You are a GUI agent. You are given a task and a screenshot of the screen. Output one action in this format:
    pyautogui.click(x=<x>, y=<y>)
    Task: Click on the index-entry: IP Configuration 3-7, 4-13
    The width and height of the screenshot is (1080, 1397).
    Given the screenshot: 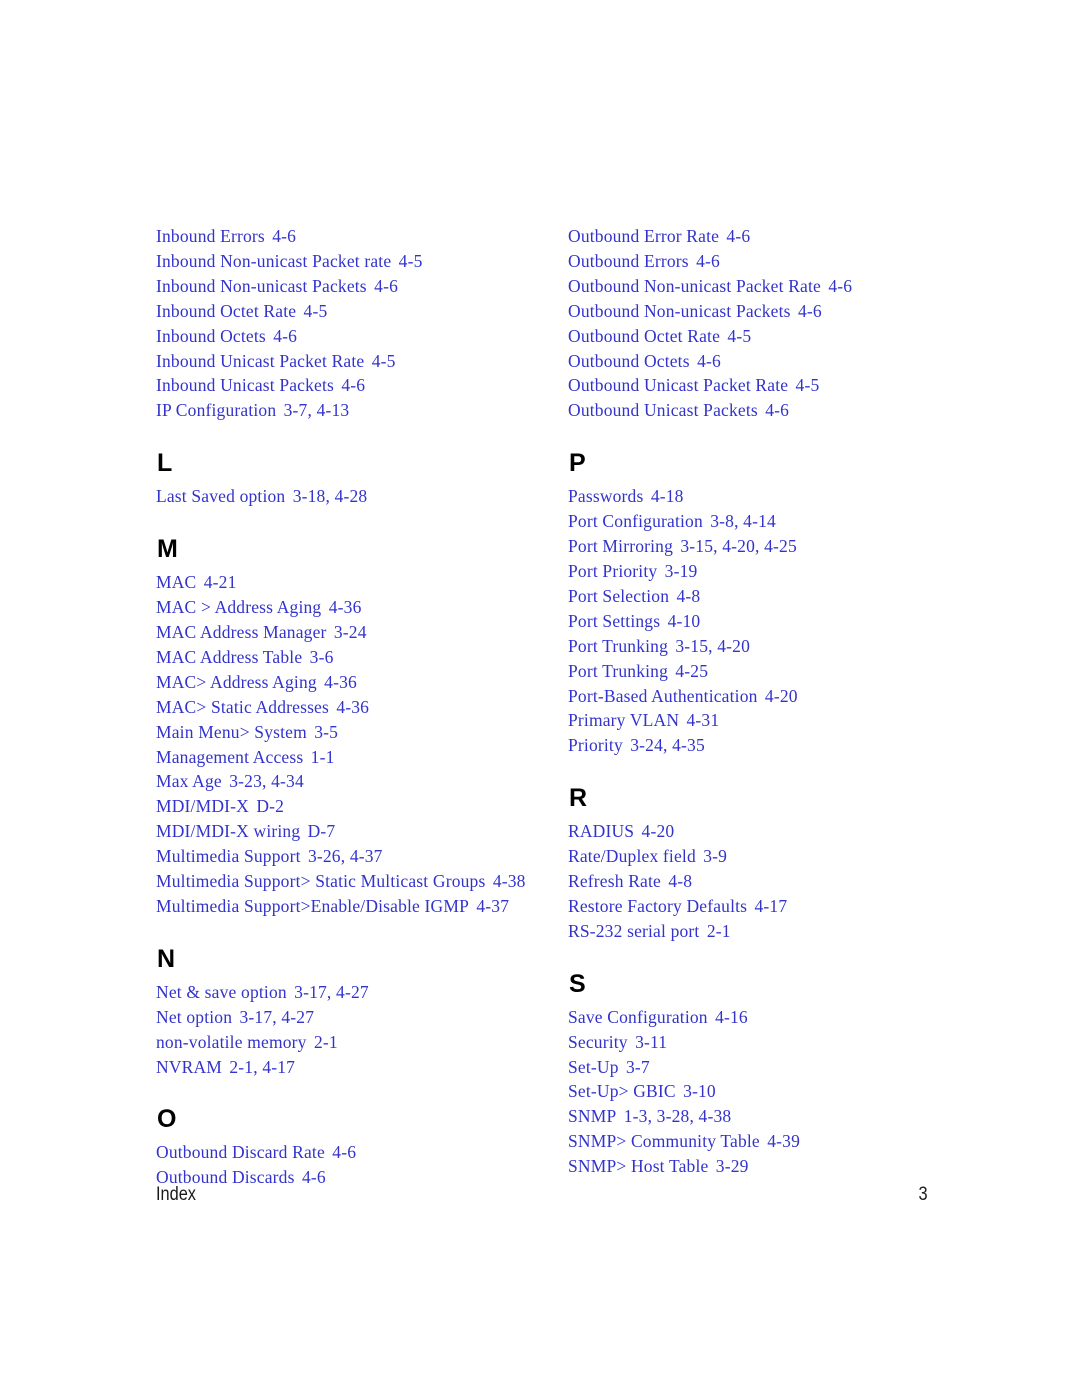 What is the action you would take?
    pyautogui.click(x=351, y=410)
    